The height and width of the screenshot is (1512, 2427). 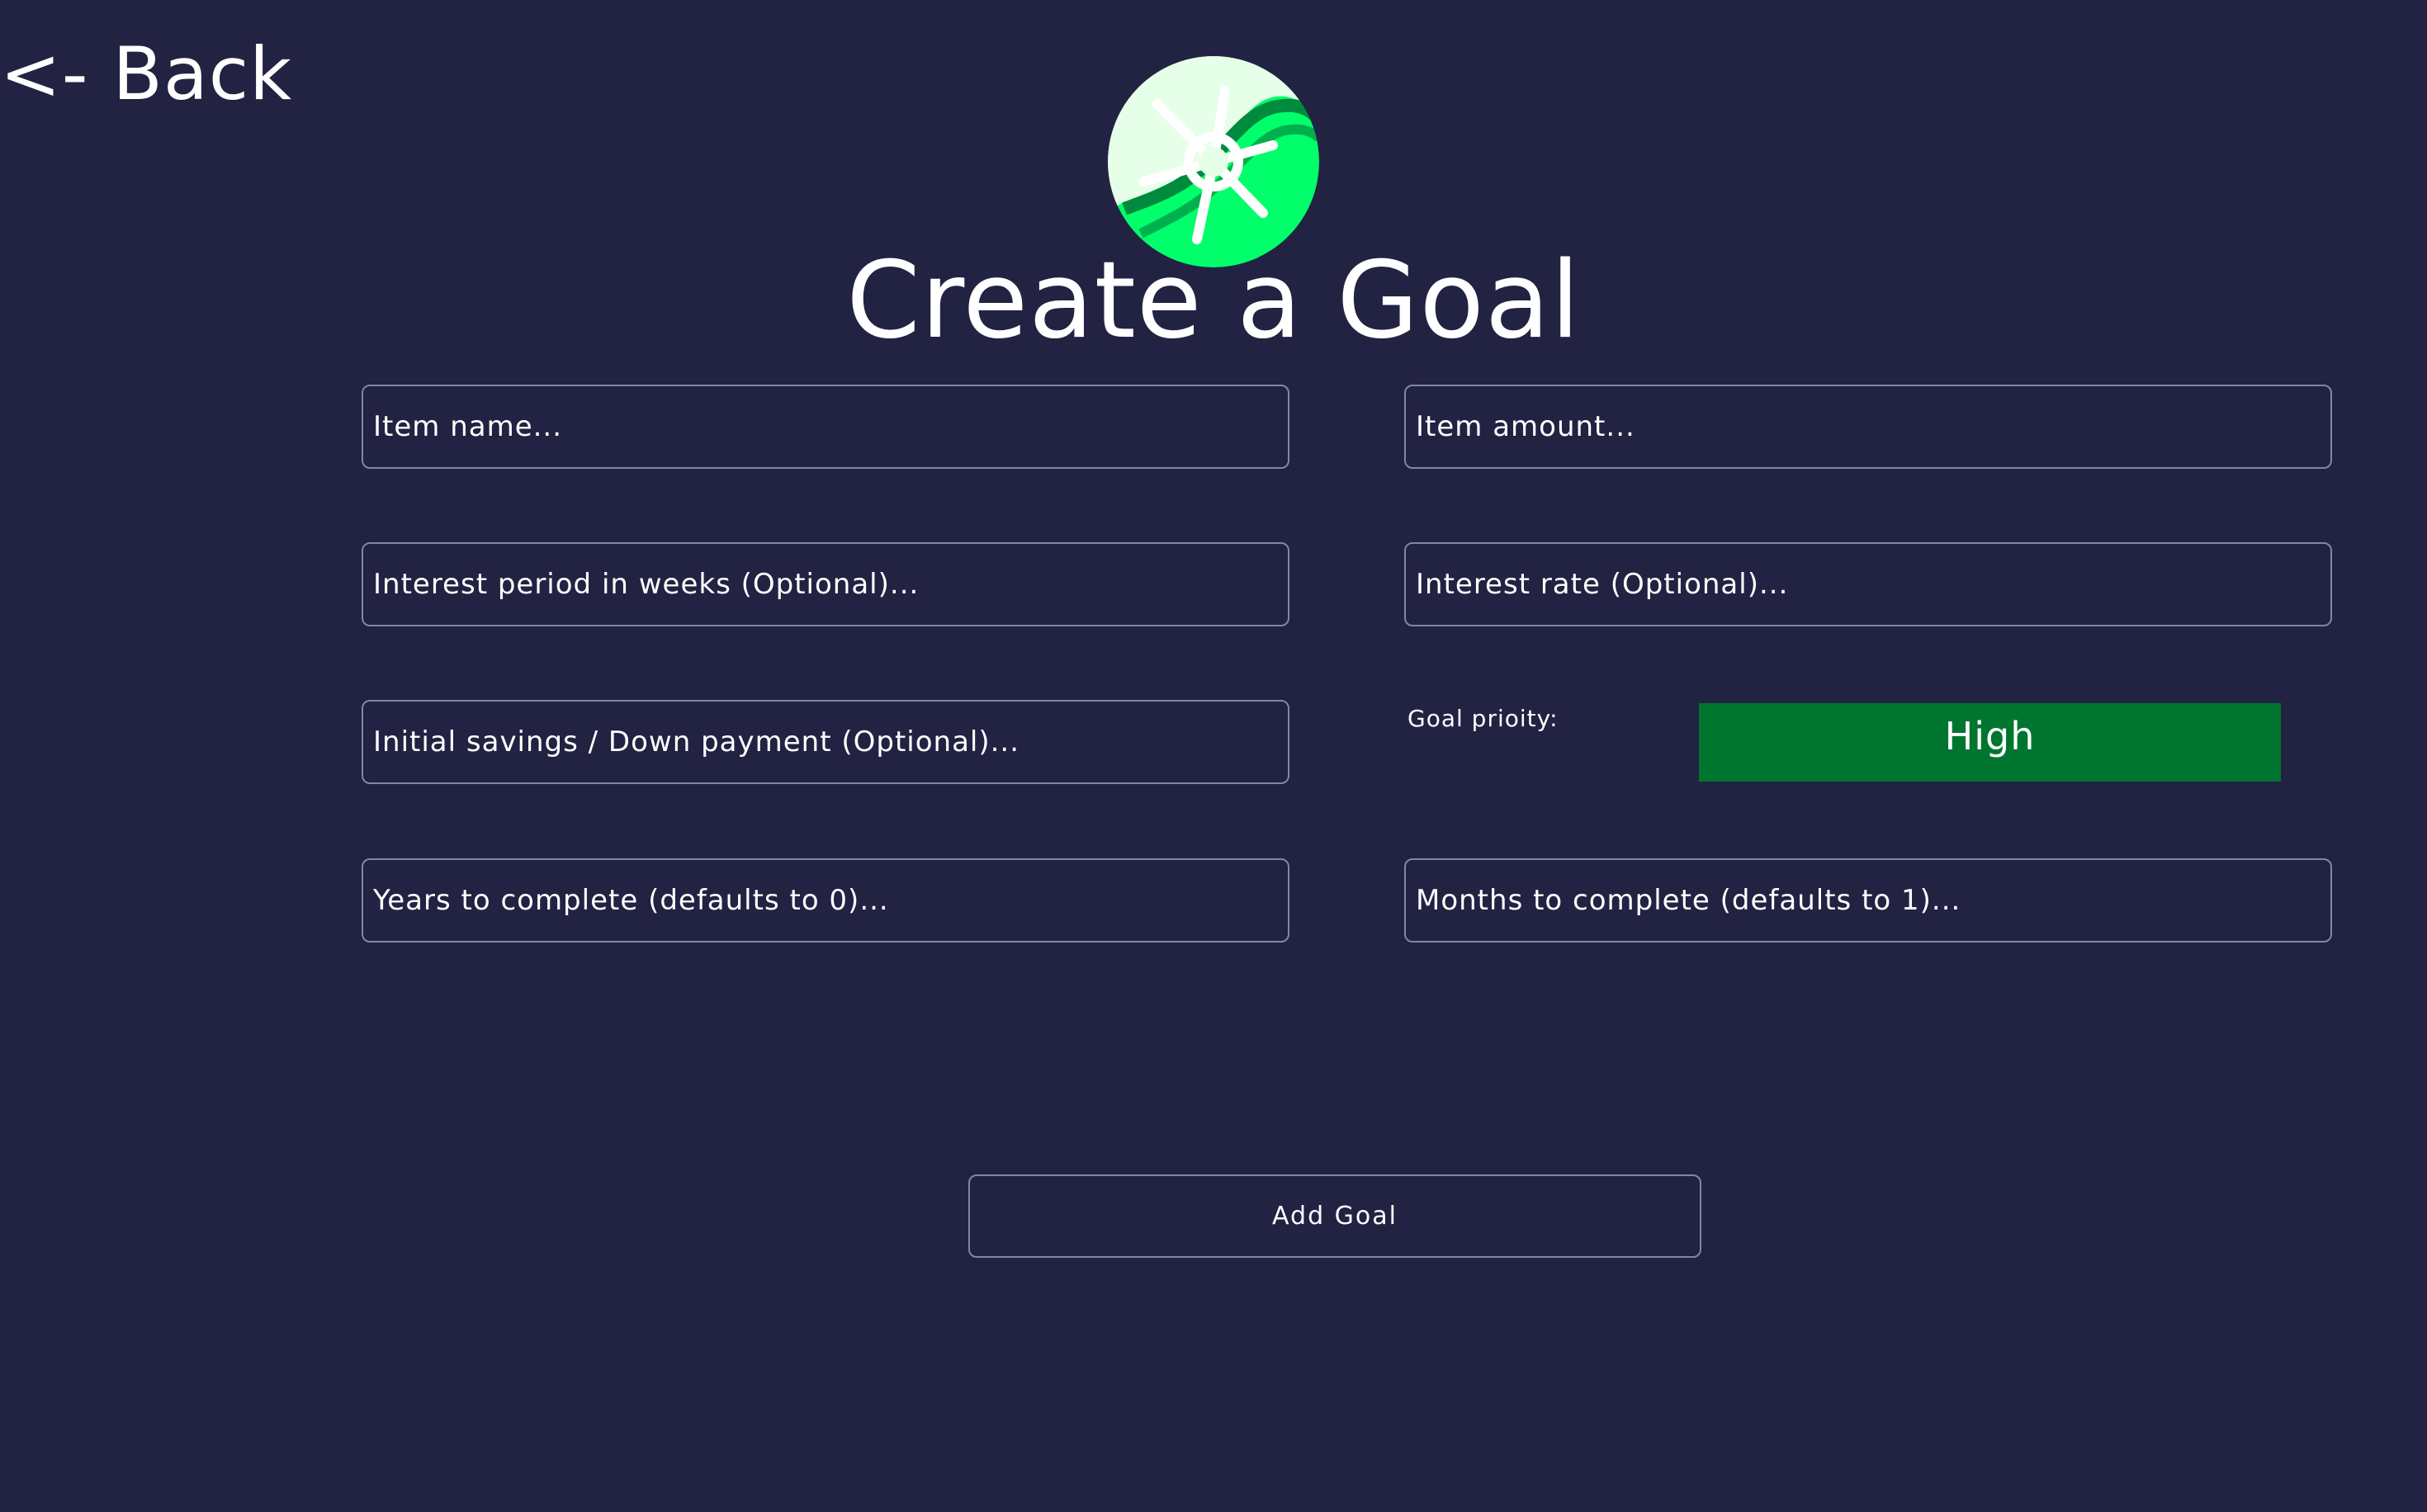 I want to click on interest-period-input, so click(x=826, y=584).